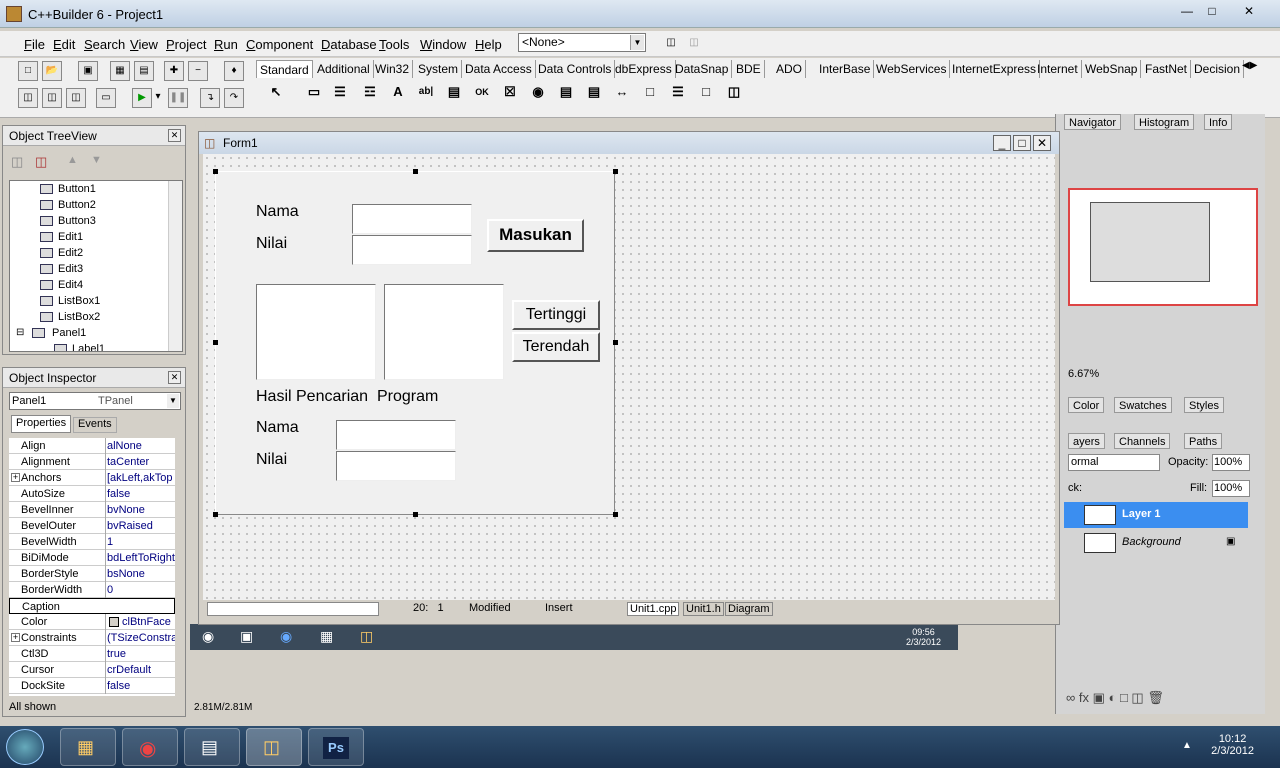 The width and height of the screenshot is (1280, 768). What do you see at coordinates (314, 93) in the screenshot?
I see `frames-icon: ▭` at bounding box center [314, 93].